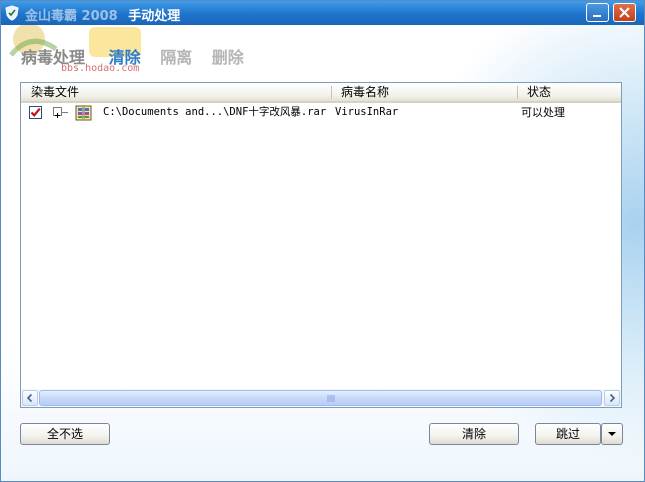  What do you see at coordinates (597, 12) in the screenshot?
I see `minimize-button` at bounding box center [597, 12].